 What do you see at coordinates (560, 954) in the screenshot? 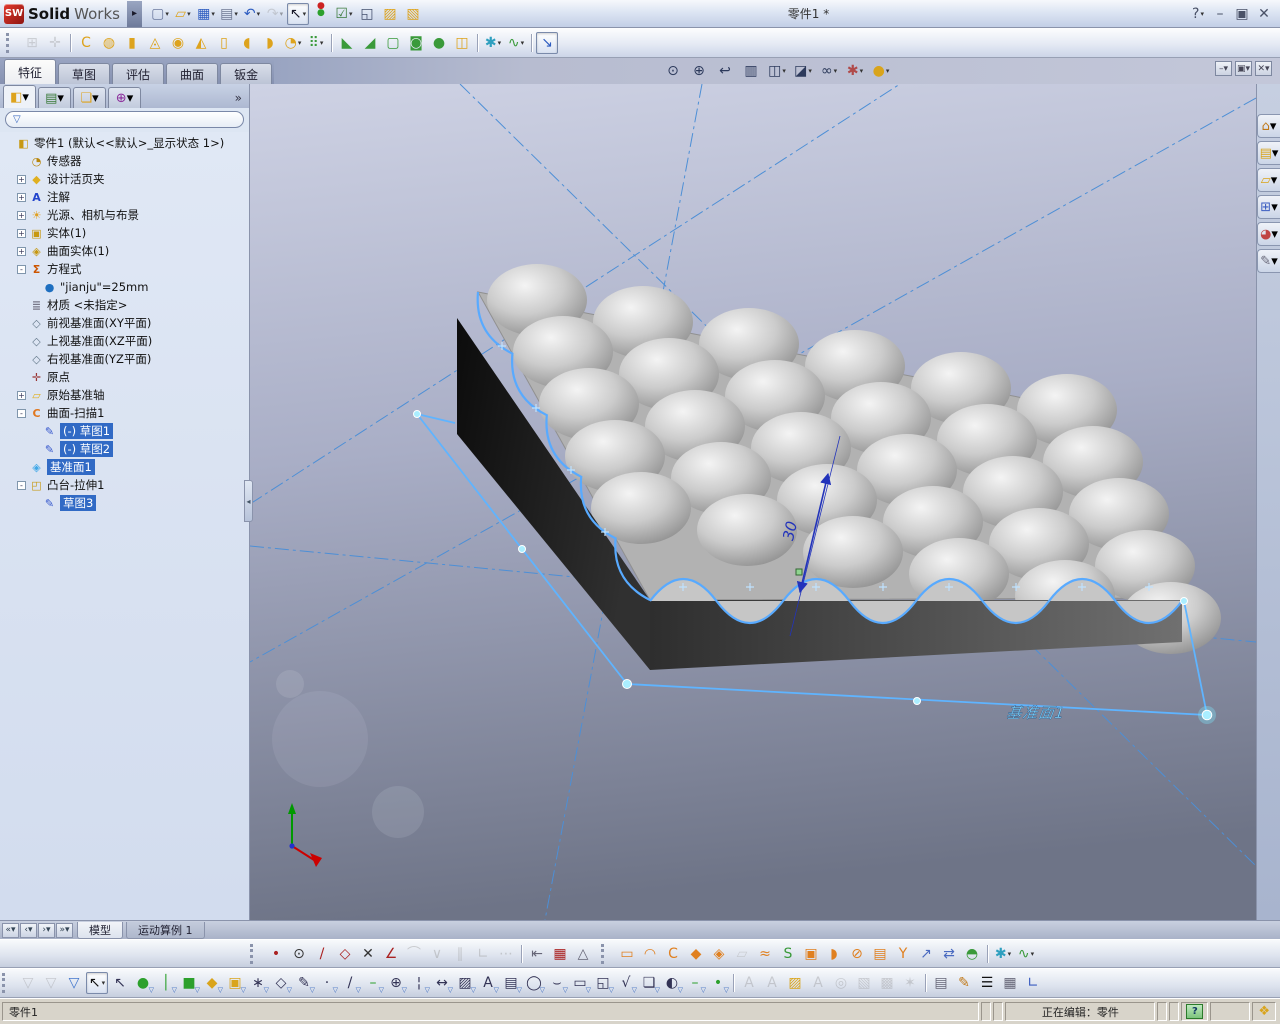
I see `sketch-grid-button: ▦▾` at bounding box center [560, 954].